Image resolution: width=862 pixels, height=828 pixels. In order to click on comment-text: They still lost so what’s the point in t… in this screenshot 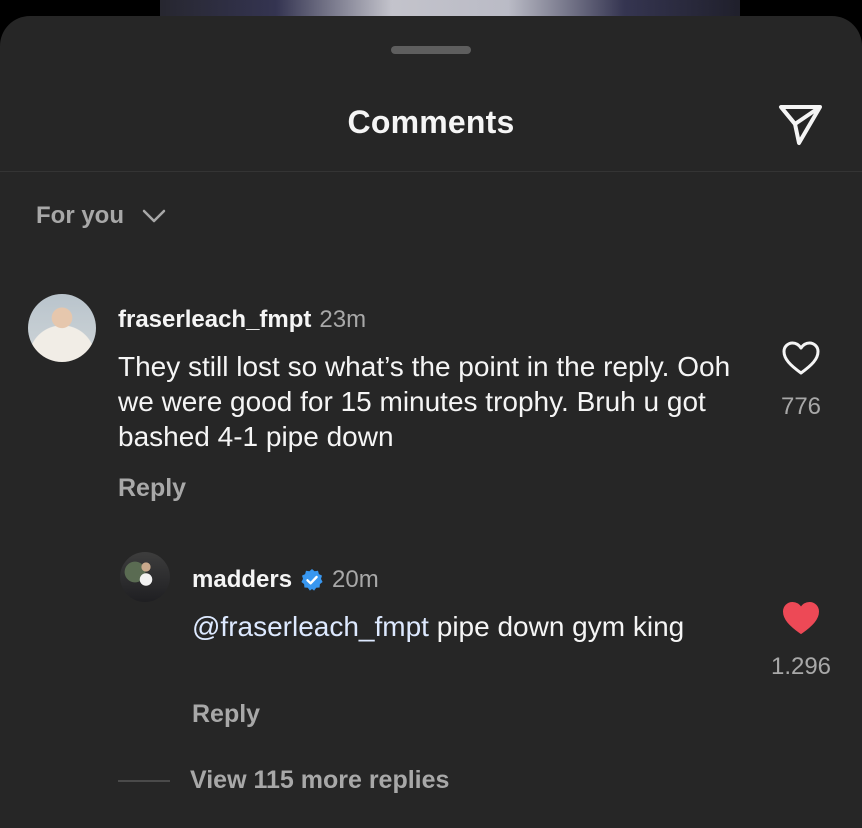, I will do `click(424, 401)`.